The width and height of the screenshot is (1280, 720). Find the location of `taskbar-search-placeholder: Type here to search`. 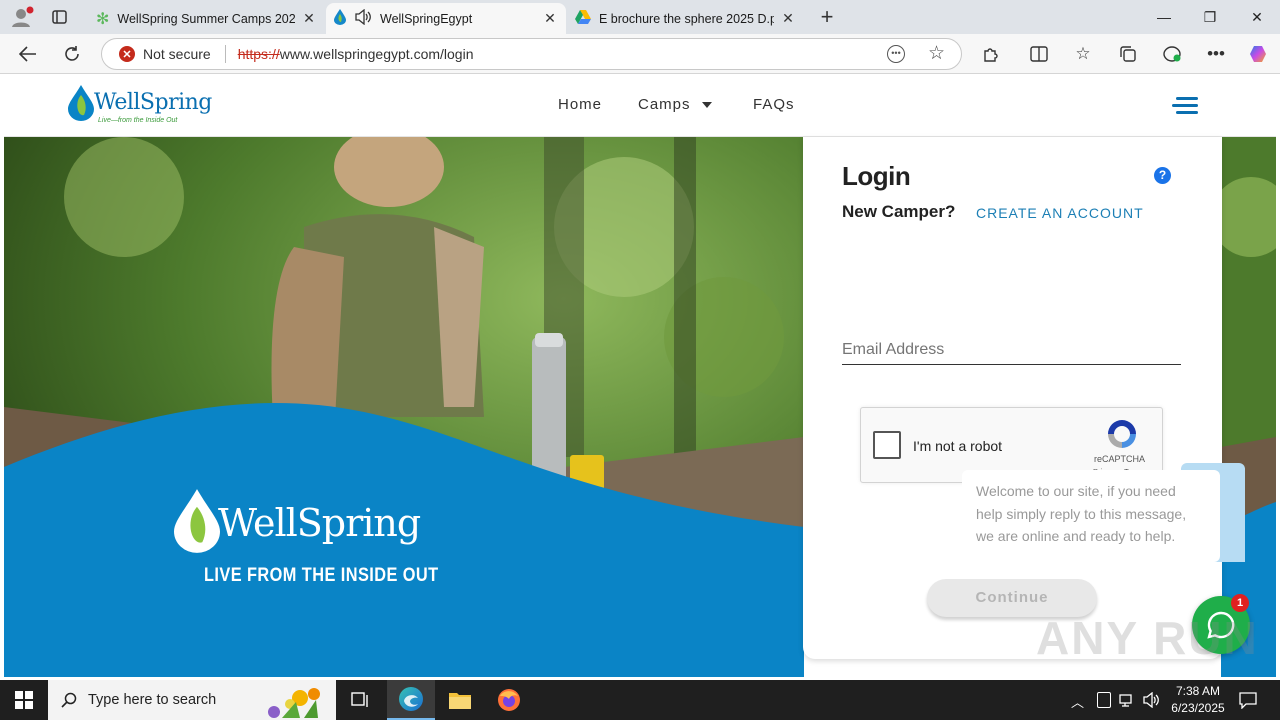

taskbar-search-placeholder: Type here to search is located at coordinates (152, 700).